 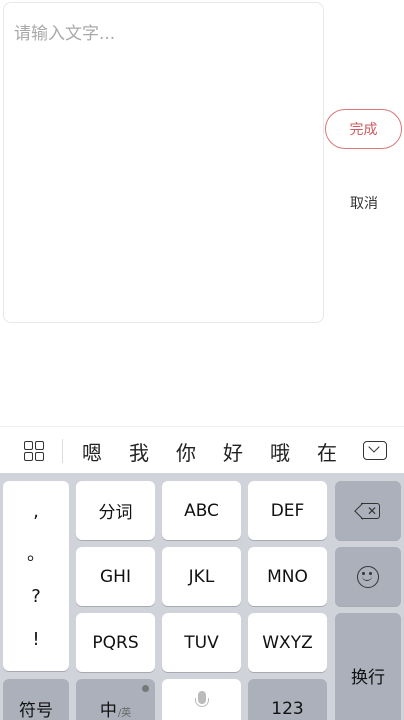 What do you see at coordinates (34, 451) in the screenshot?
I see `grid-icon` at bounding box center [34, 451].